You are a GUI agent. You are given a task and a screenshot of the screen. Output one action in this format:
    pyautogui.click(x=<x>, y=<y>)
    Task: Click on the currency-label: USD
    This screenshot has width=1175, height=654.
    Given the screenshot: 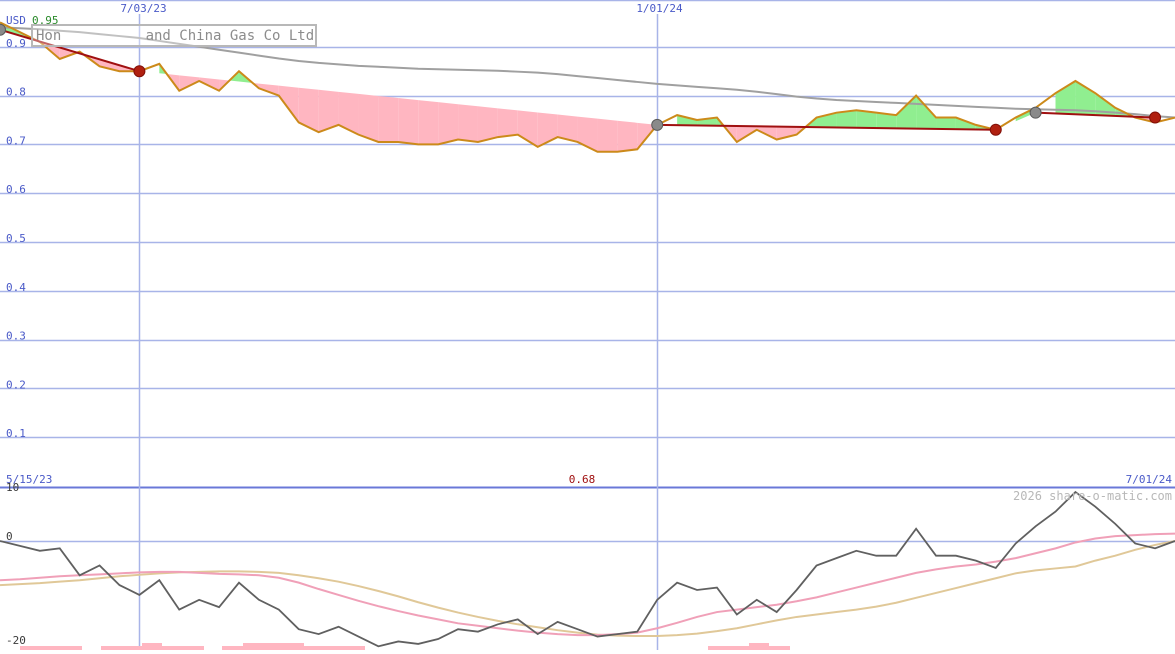 What is the action you would take?
    pyautogui.click(x=16, y=20)
    